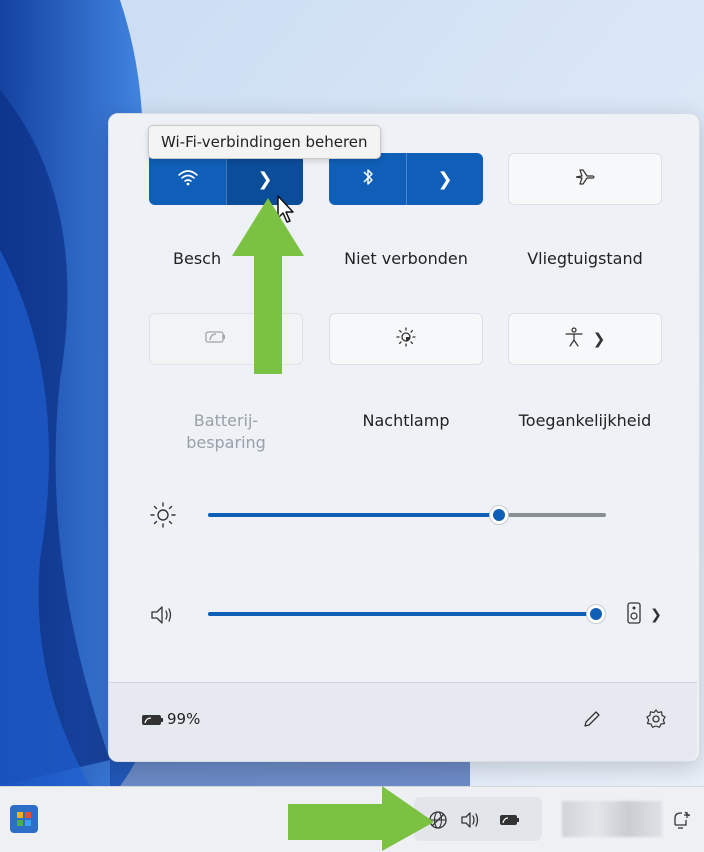 This screenshot has width=704, height=852. What do you see at coordinates (499, 515) in the screenshot?
I see `brightness-slider-thumb` at bounding box center [499, 515].